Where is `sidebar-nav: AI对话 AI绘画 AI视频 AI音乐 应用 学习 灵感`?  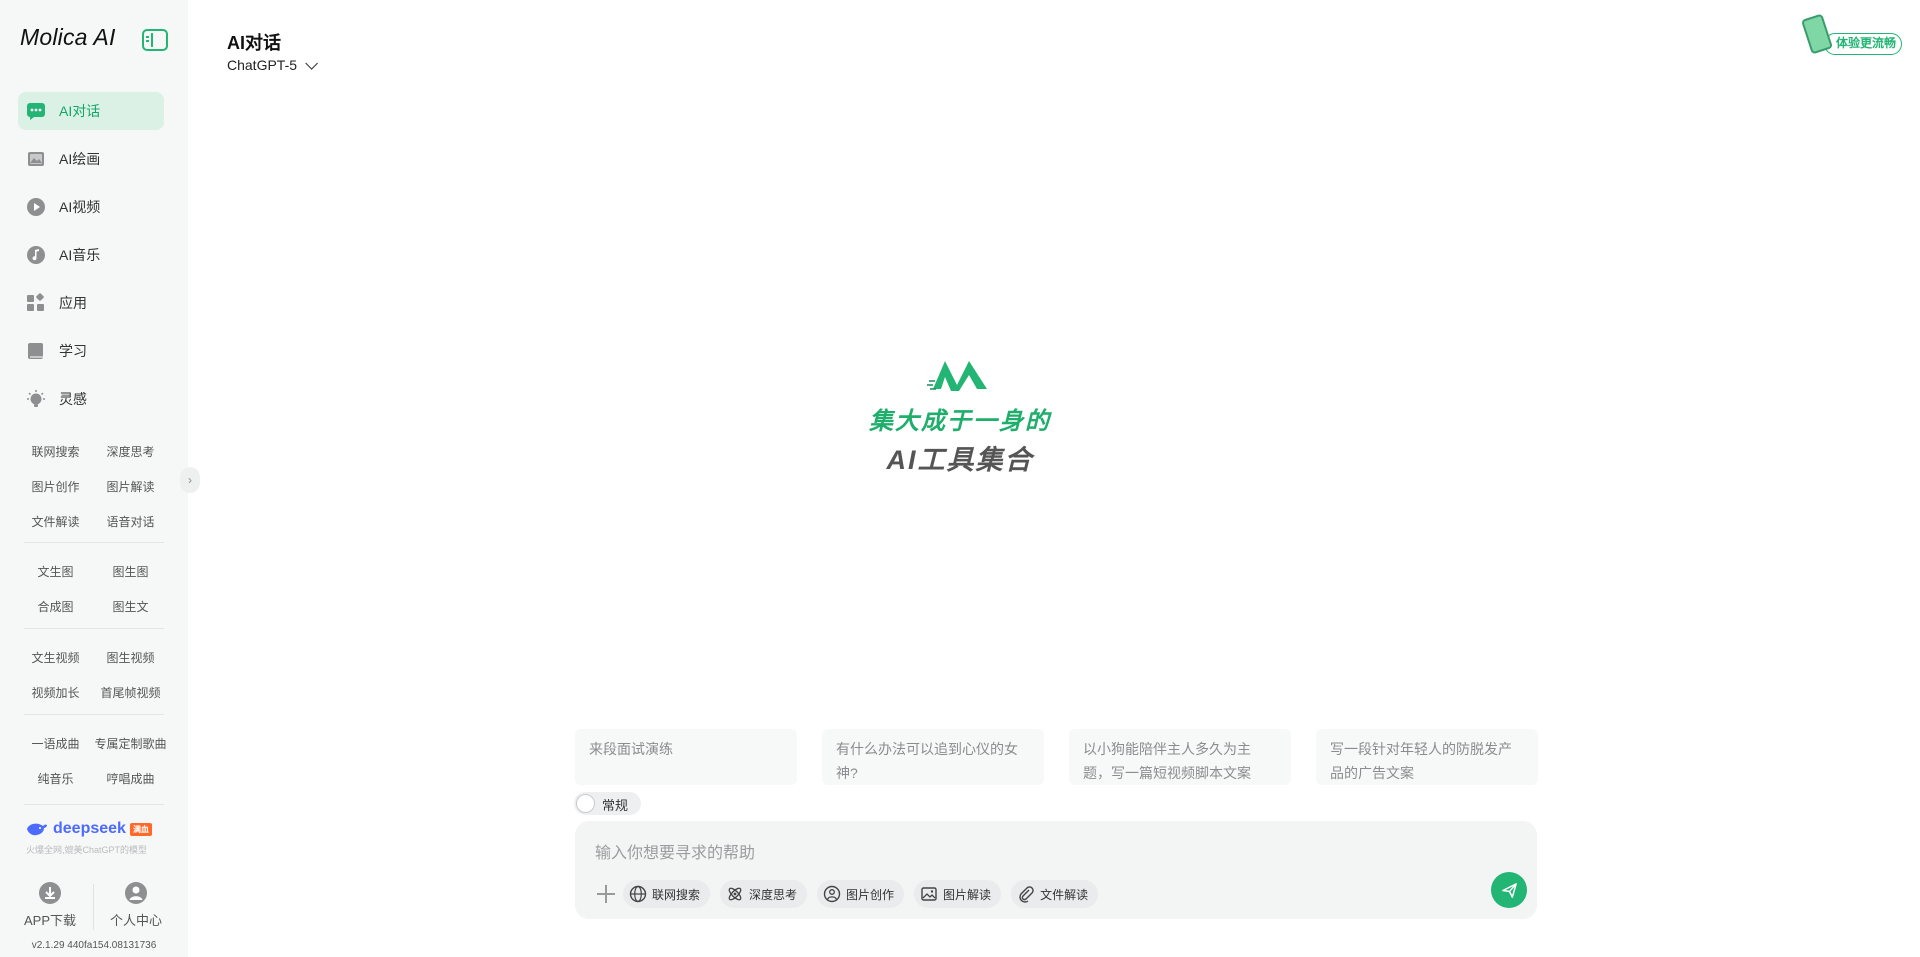 sidebar-nav: AI对话 AI绘画 AI视频 AI音乐 应用 学习 灵感 is located at coordinates (91, 260).